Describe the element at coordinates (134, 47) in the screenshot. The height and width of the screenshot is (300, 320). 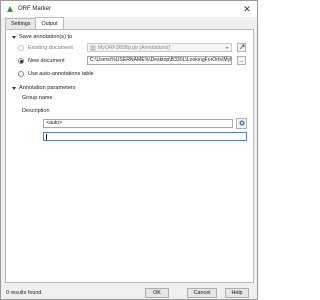
I see `existing-document-value: MyORF360Bp.gb [Annotations]` at that location.